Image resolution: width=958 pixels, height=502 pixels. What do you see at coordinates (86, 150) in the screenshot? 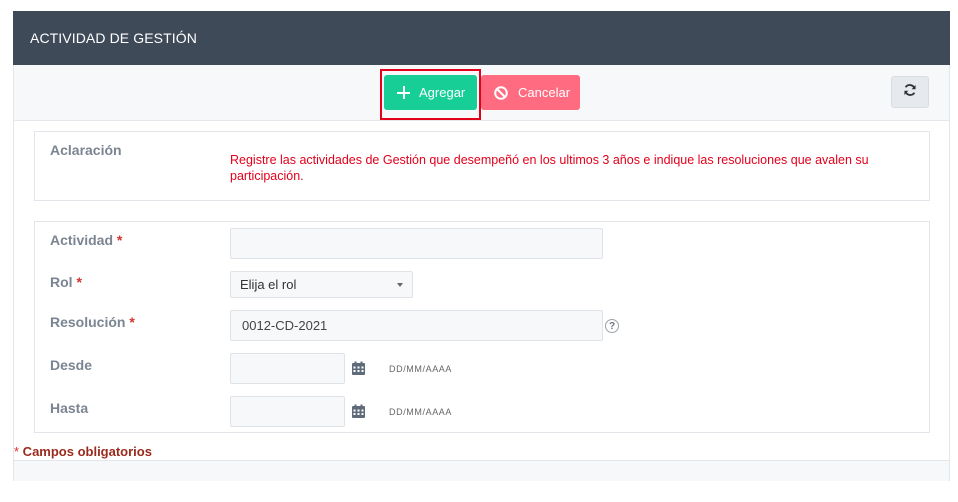
I see `note-label: Aclaración` at bounding box center [86, 150].